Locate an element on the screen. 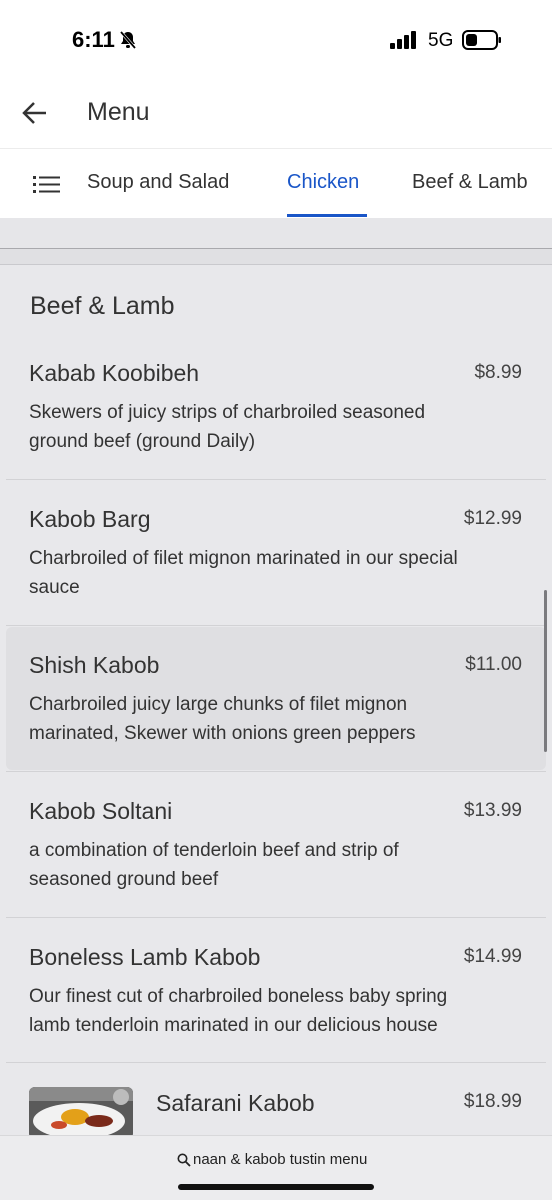  item-price: $12.99 is located at coordinates (492, 518).